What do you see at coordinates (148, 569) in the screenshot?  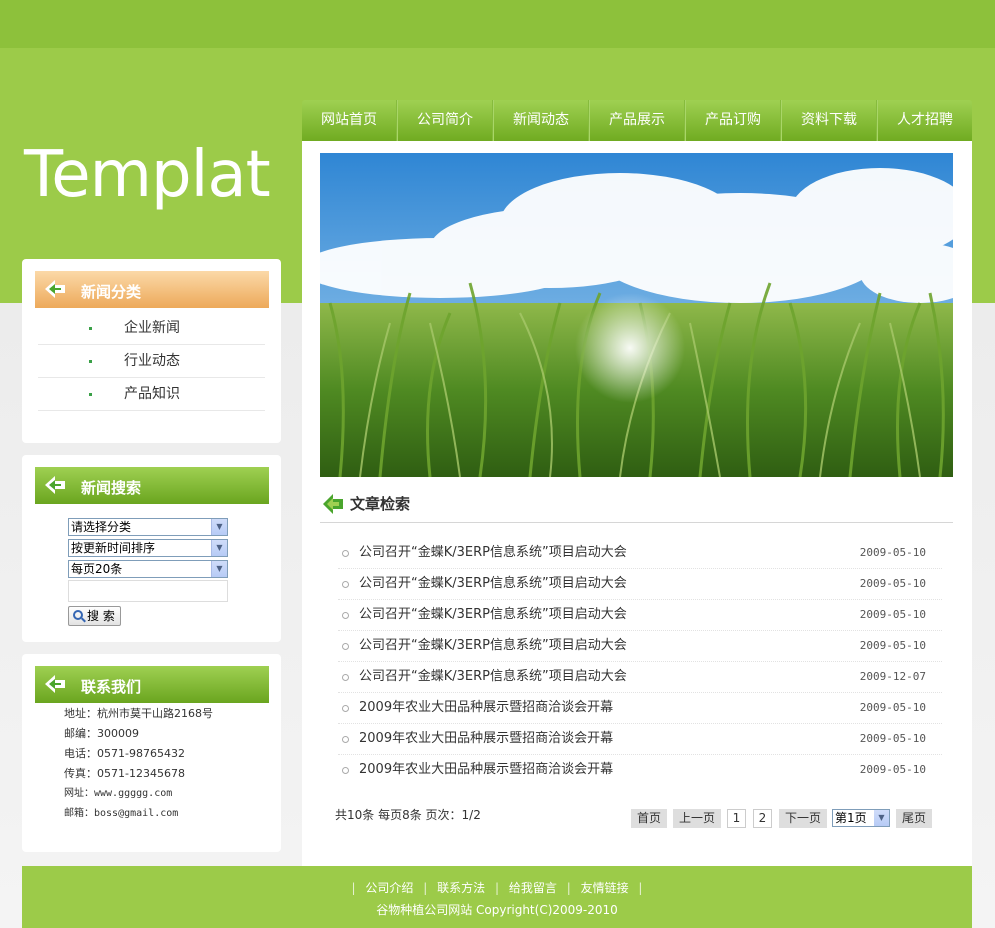 I see `per-page-select: 每页20条 ▼` at bounding box center [148, 569].